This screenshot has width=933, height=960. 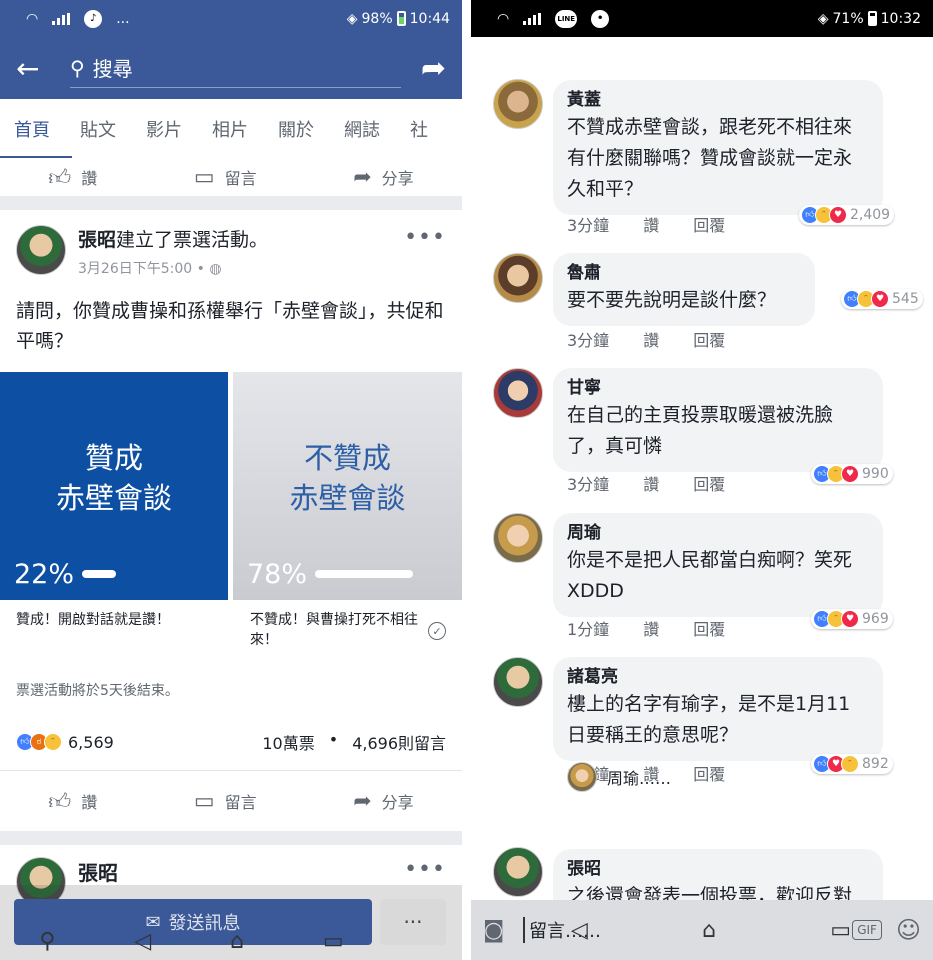 I want to click on post-share-button: ➦ 分享, so click(x=383, y=801).